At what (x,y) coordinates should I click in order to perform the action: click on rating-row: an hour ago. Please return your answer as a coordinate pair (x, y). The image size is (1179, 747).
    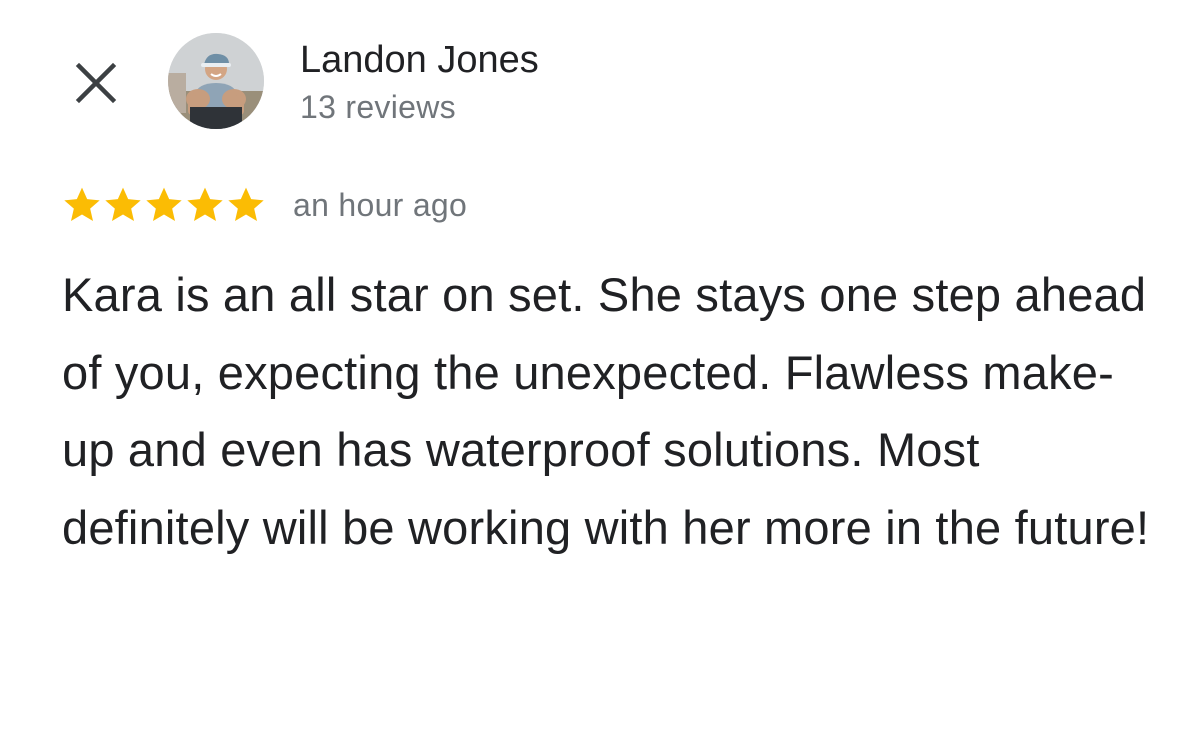
    Looking at the image, I should click on (264, 205).